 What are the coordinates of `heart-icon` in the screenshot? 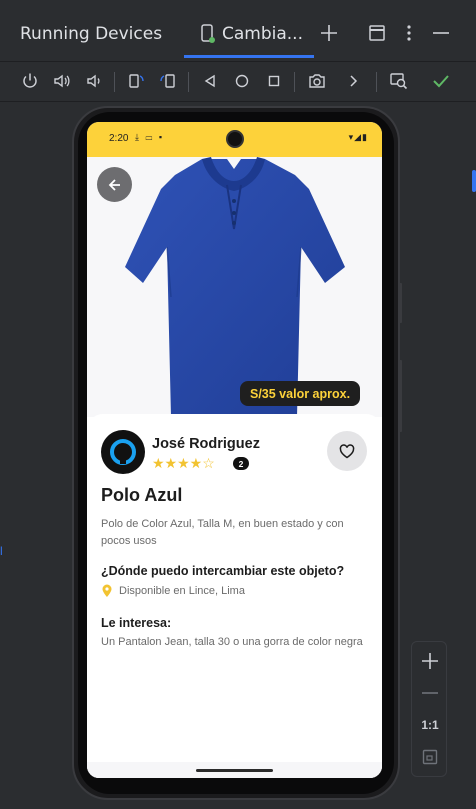 It's located at (347, 450).